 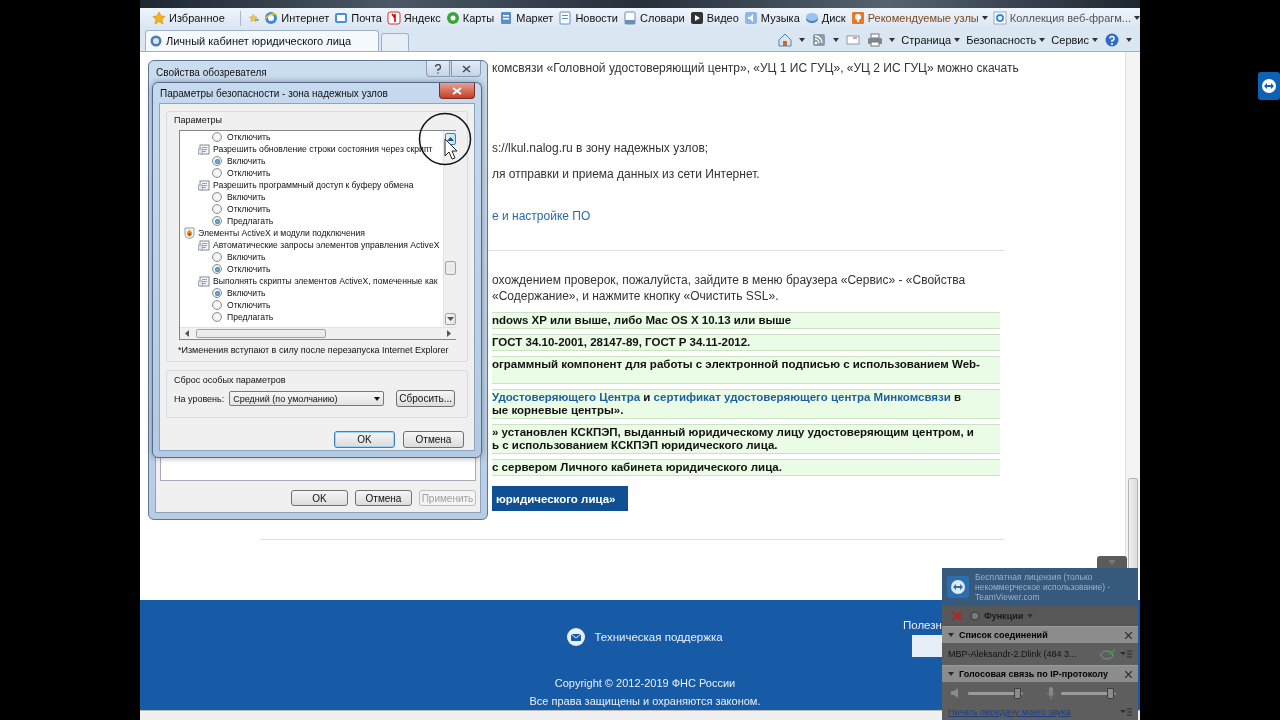 I want to click on favorite-link: Видео, so click(x=714, y=18).